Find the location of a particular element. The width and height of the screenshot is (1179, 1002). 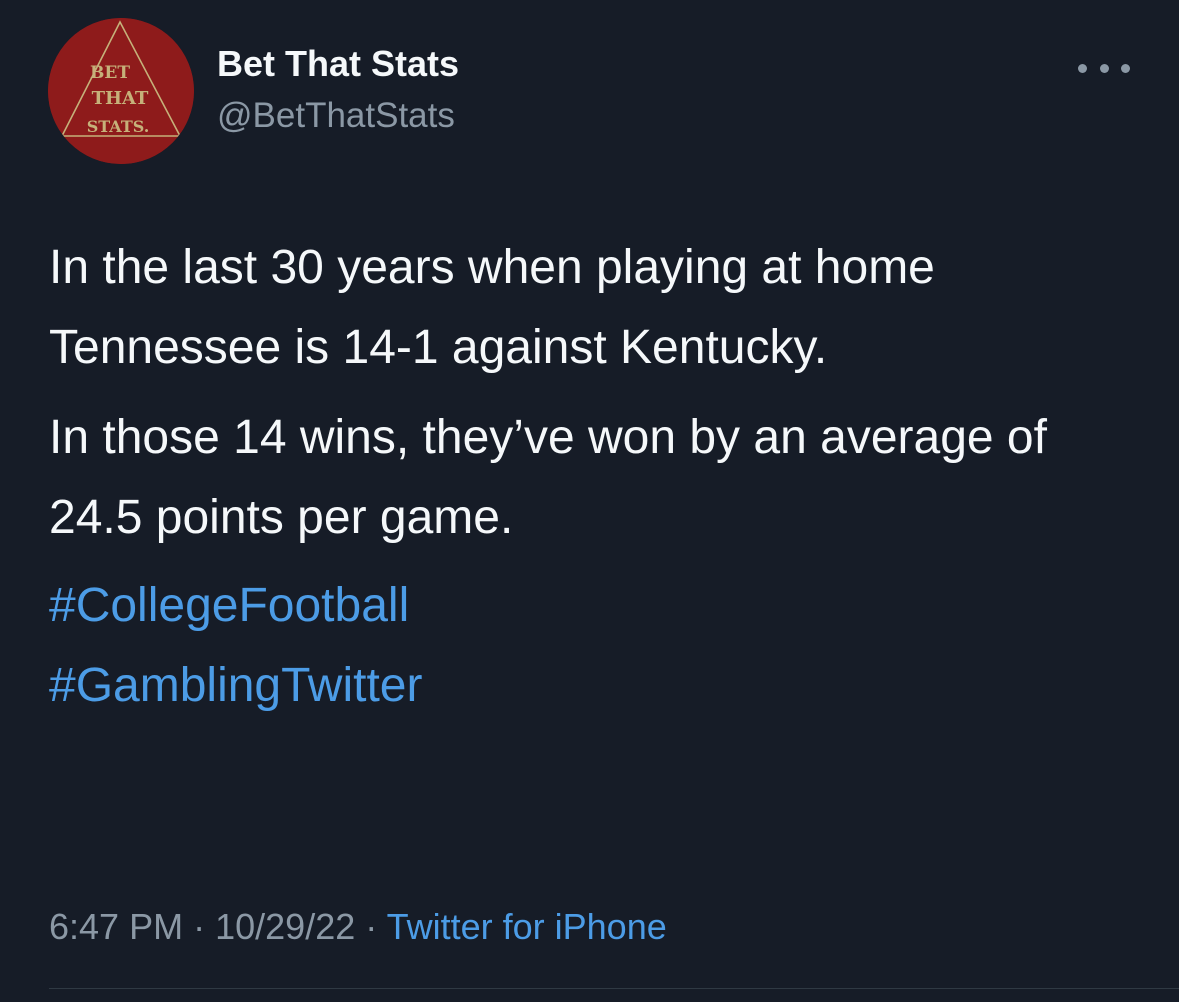

bet-that-stats-logo-icon: BET THAT STATS. is located at coordinates (121, 91).